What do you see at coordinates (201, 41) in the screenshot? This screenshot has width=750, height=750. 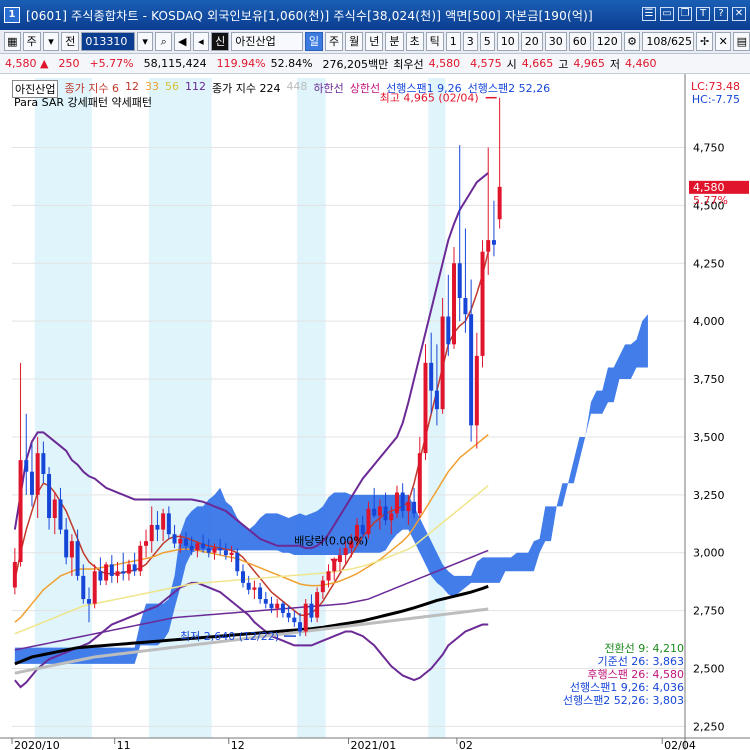 I see `arrow-left-icon: ◂` at bounding box center [201, 41].